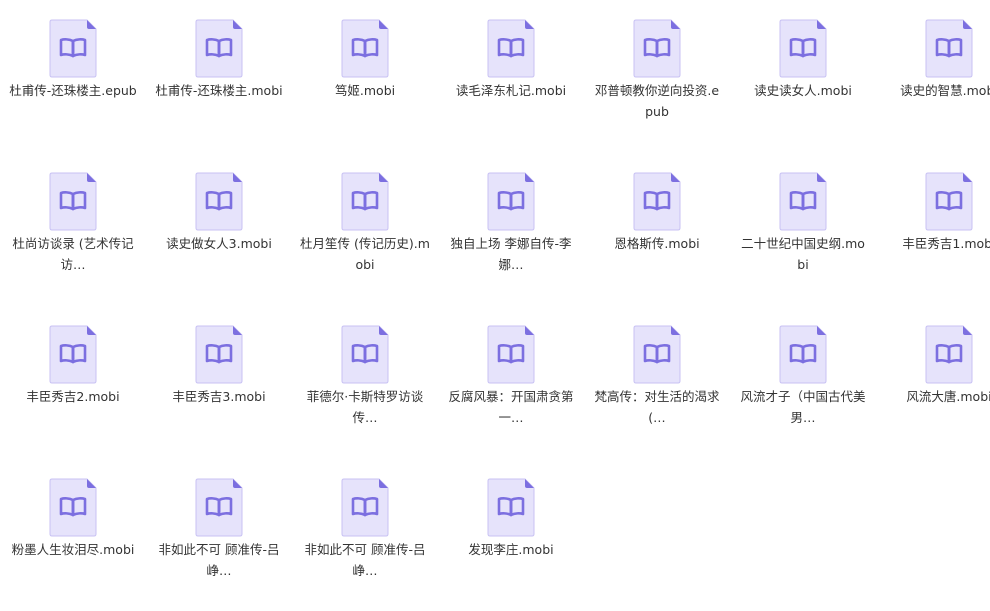 This screenshot has height=611, width=990. What do you see at coordinates (365, 90) in the screenshot?
I see `file-name: 笃姬.mobi` at bounding box center [365, 90].